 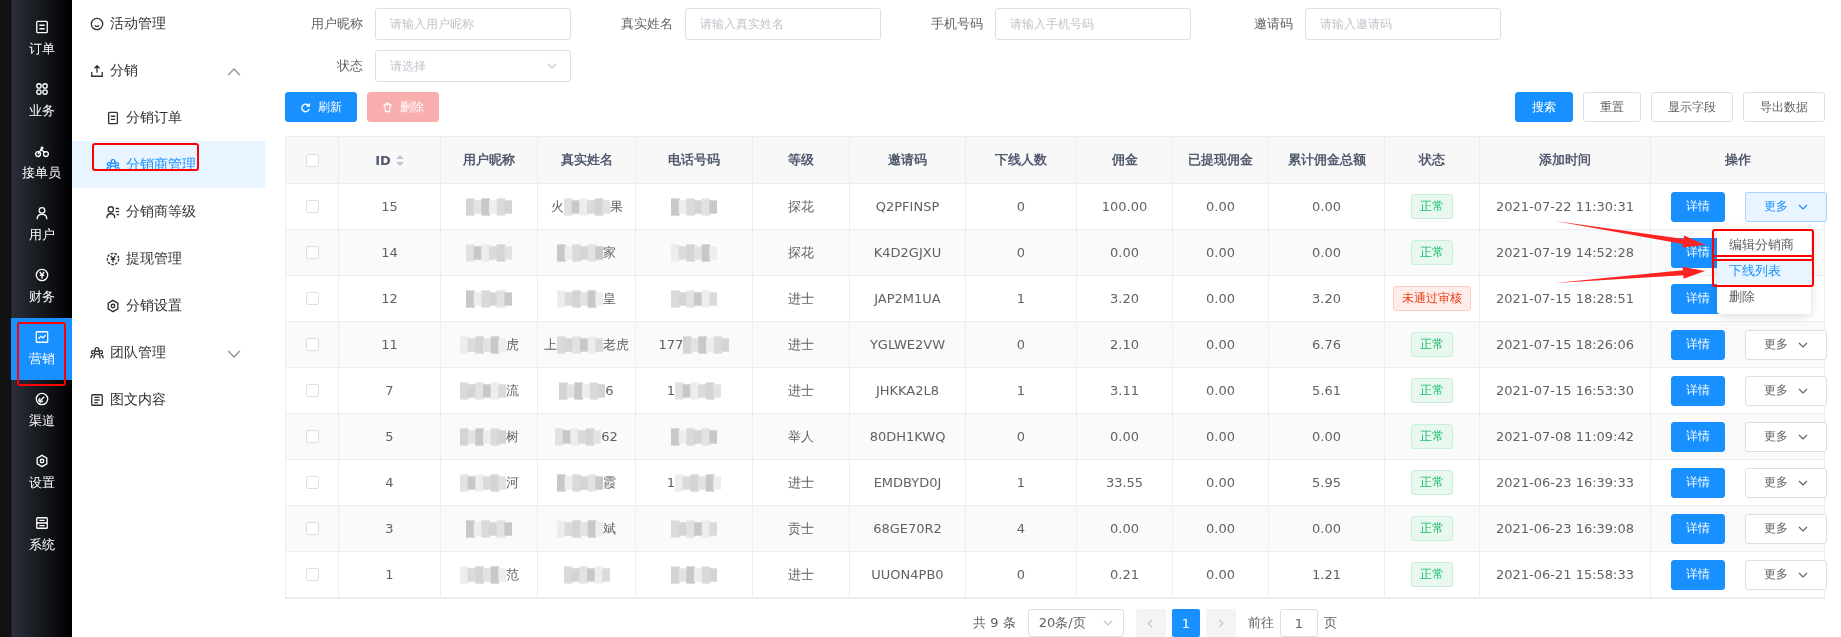 I want to click on table-cell: EMDBYD0J, so click(x=907, y=482).